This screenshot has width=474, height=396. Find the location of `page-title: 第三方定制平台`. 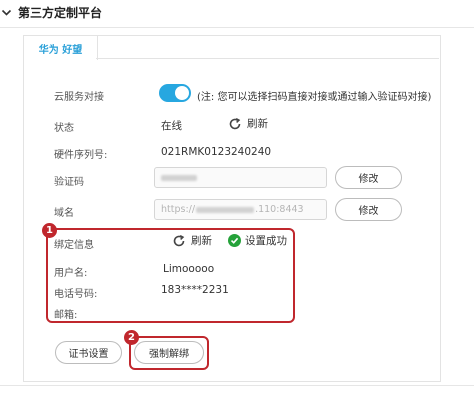

page-title: 第三方定制平台 is located at coordinates (60, 12).